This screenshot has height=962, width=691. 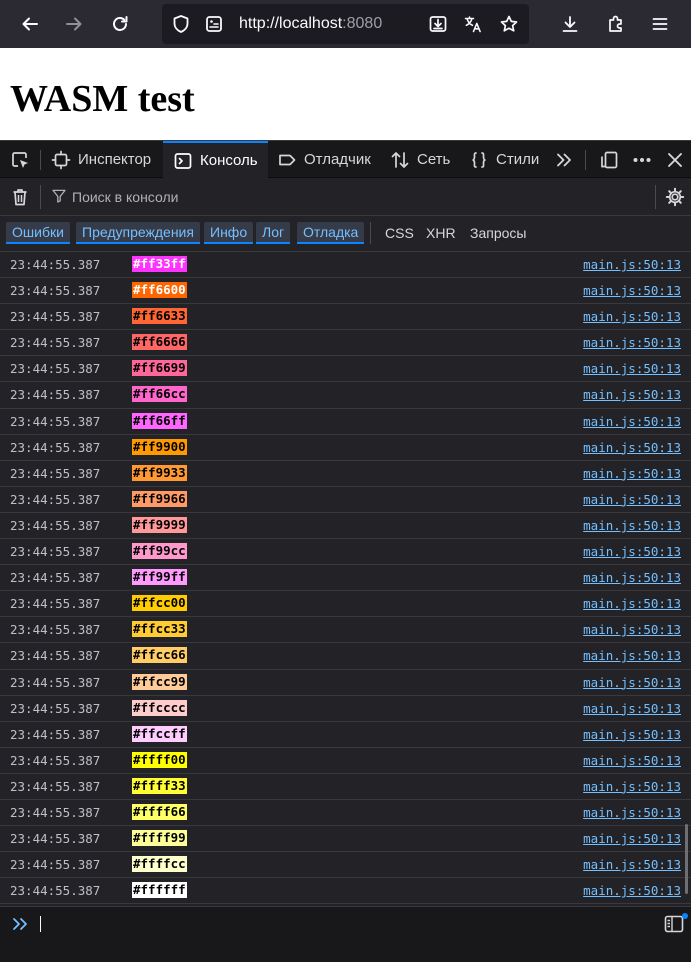 I want to click on tab-console: Консоль, so click(x=215, y=159).